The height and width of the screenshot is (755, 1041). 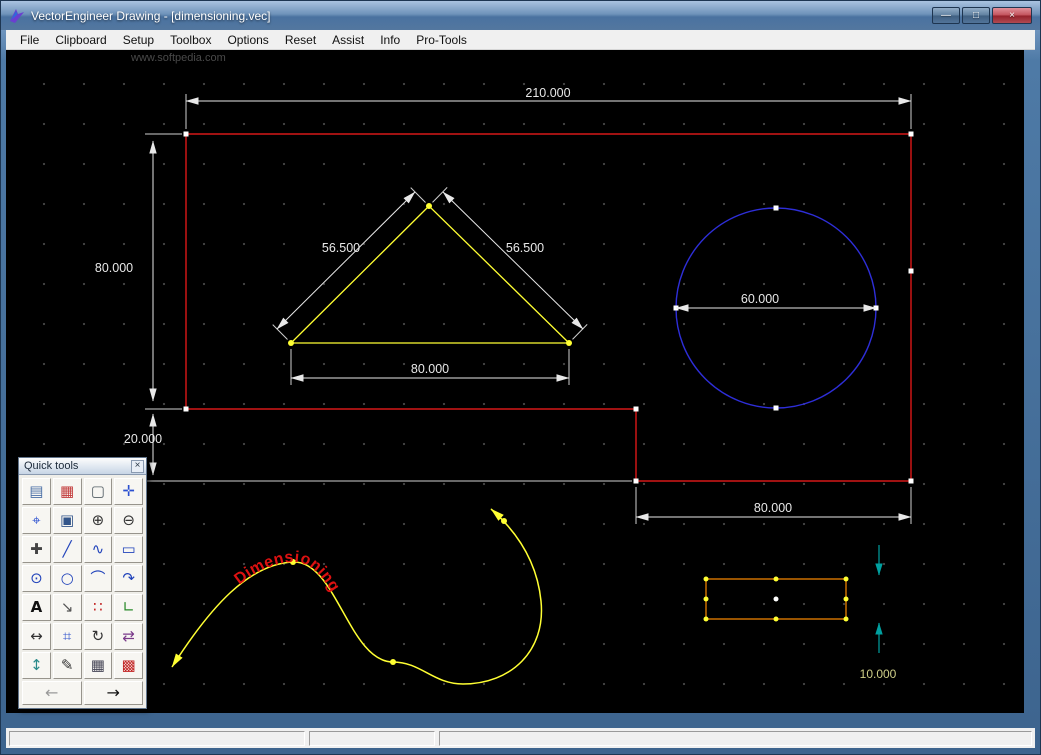 I want to click on quick-tools-title: Quick tools, so click(x=51, y=466).